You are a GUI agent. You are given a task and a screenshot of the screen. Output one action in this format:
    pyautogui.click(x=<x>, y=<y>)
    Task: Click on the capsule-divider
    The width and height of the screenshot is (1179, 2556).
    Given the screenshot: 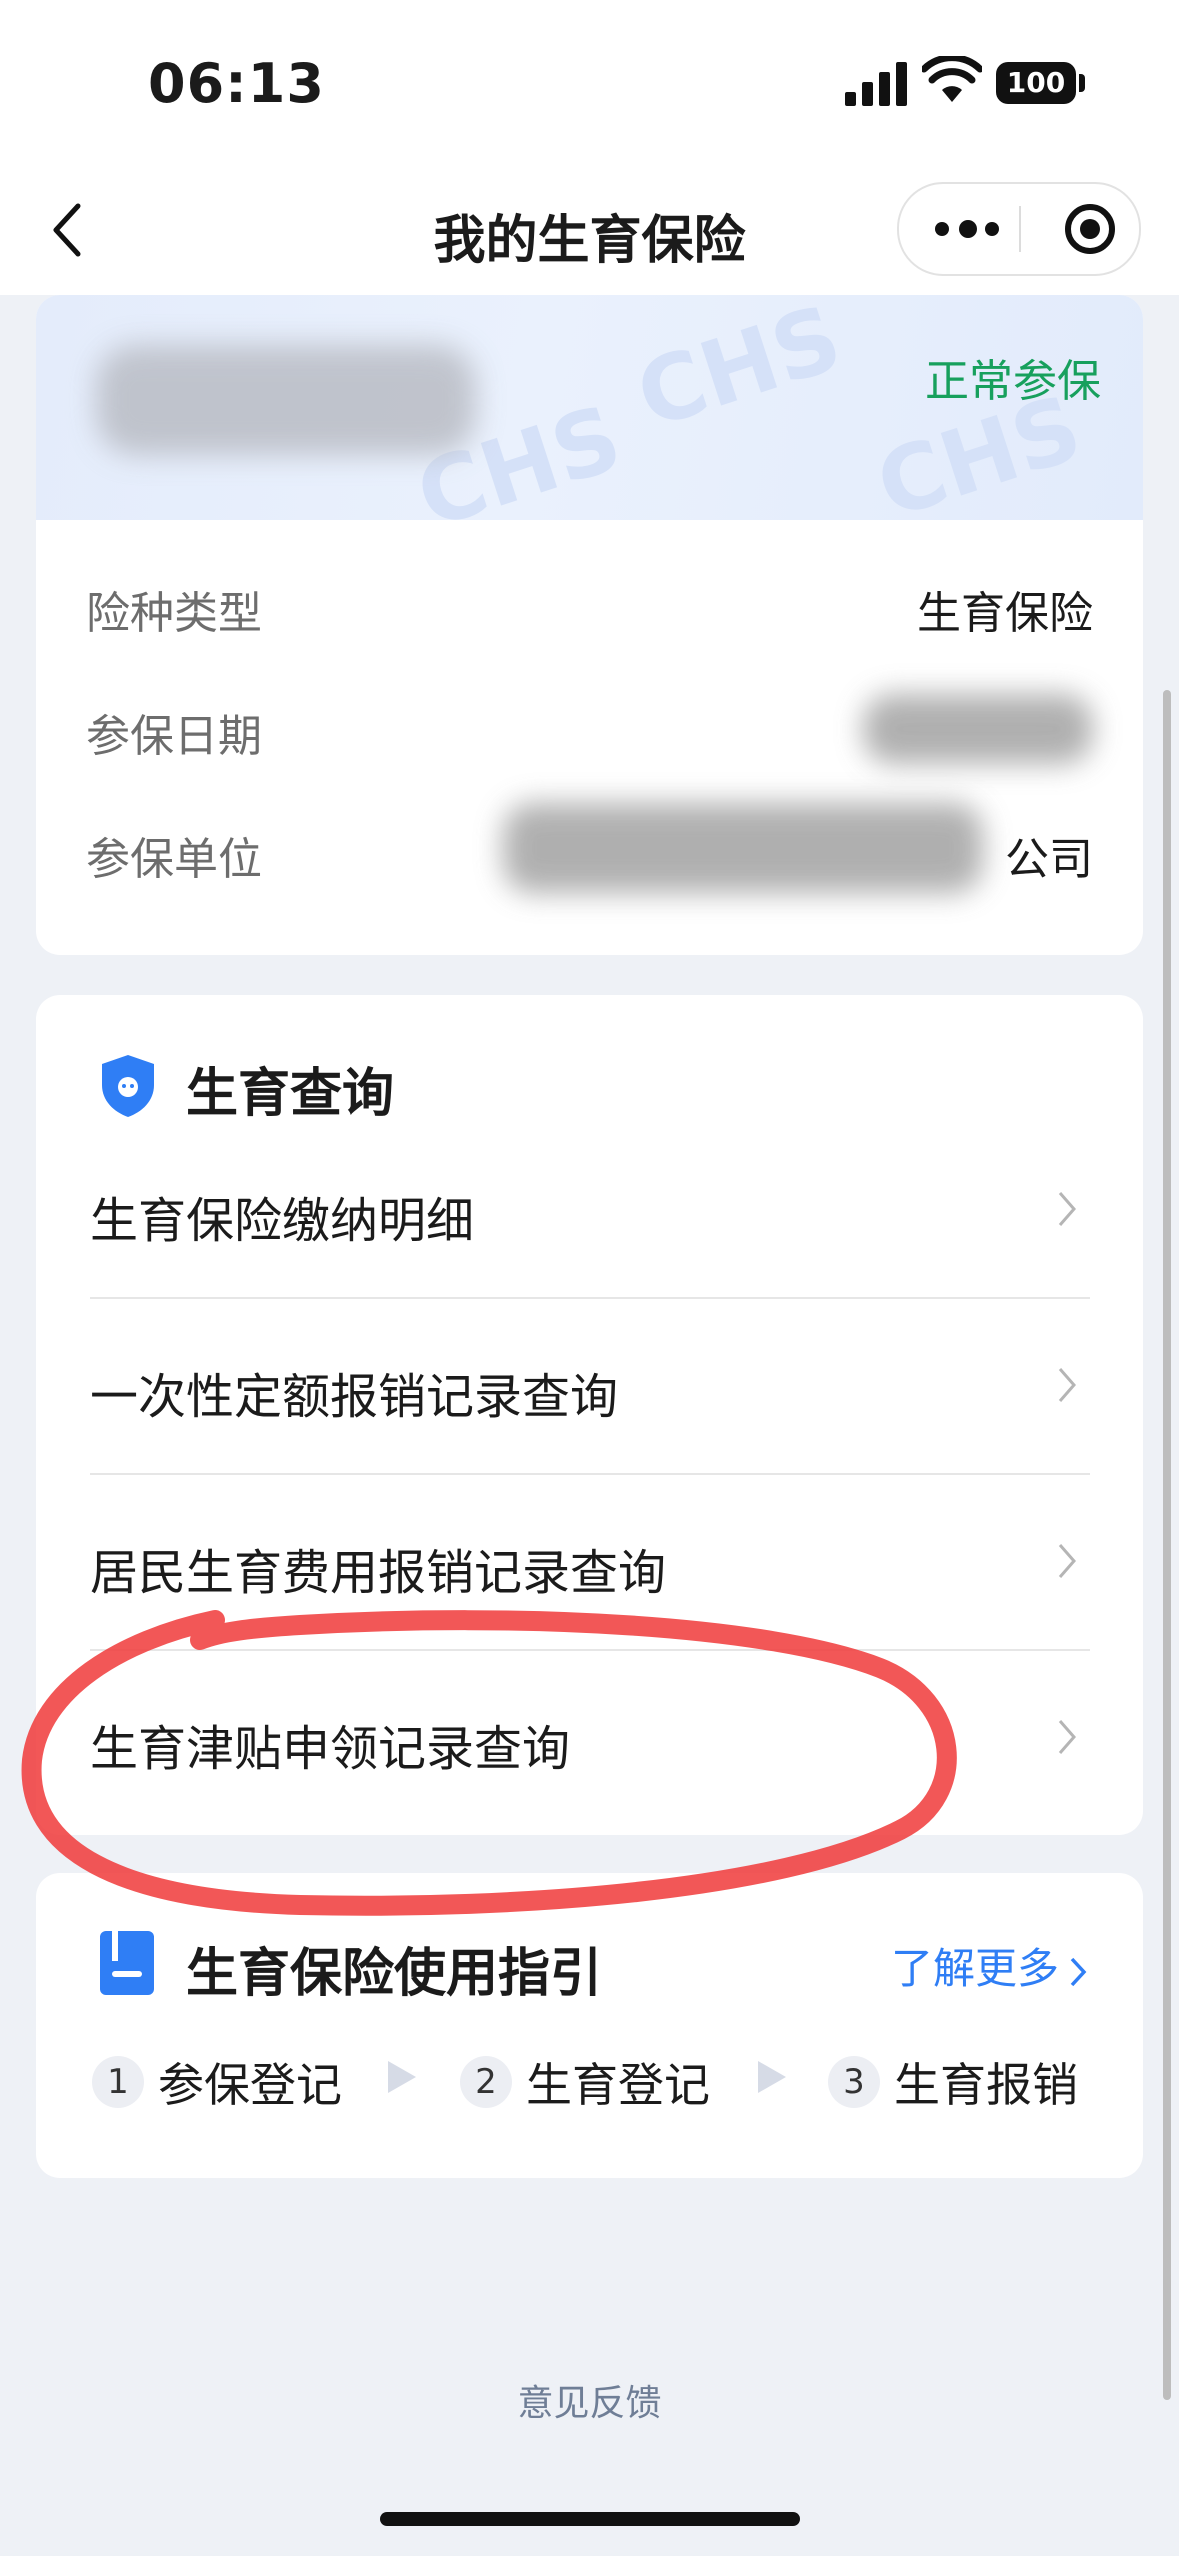 What is the action you would take?
    pyautogui.click(x=1020, y=229)
    